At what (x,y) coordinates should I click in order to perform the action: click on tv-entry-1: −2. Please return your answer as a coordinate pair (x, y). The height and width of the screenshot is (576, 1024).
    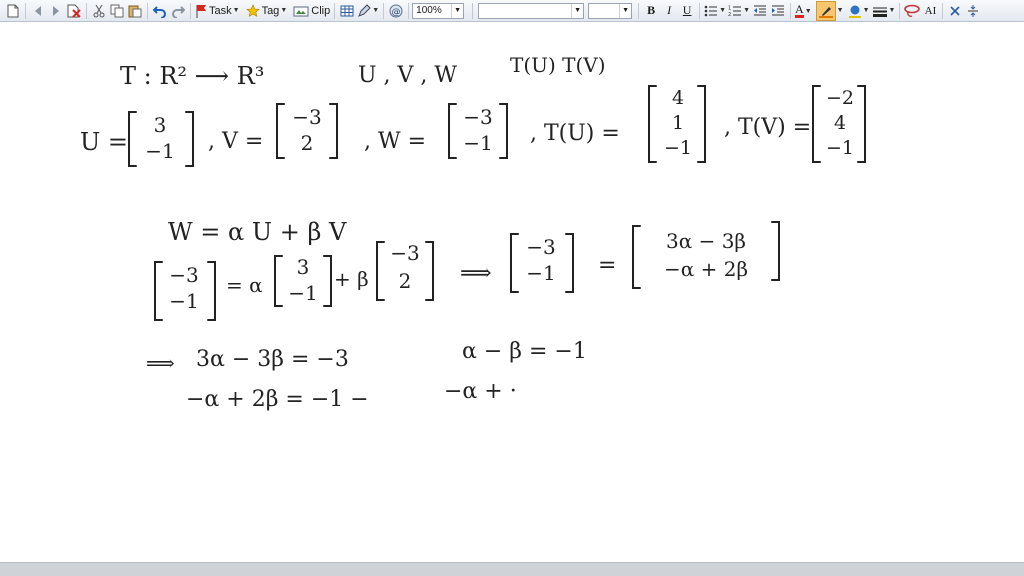
    Looking at the image, I should click on (840, 98).